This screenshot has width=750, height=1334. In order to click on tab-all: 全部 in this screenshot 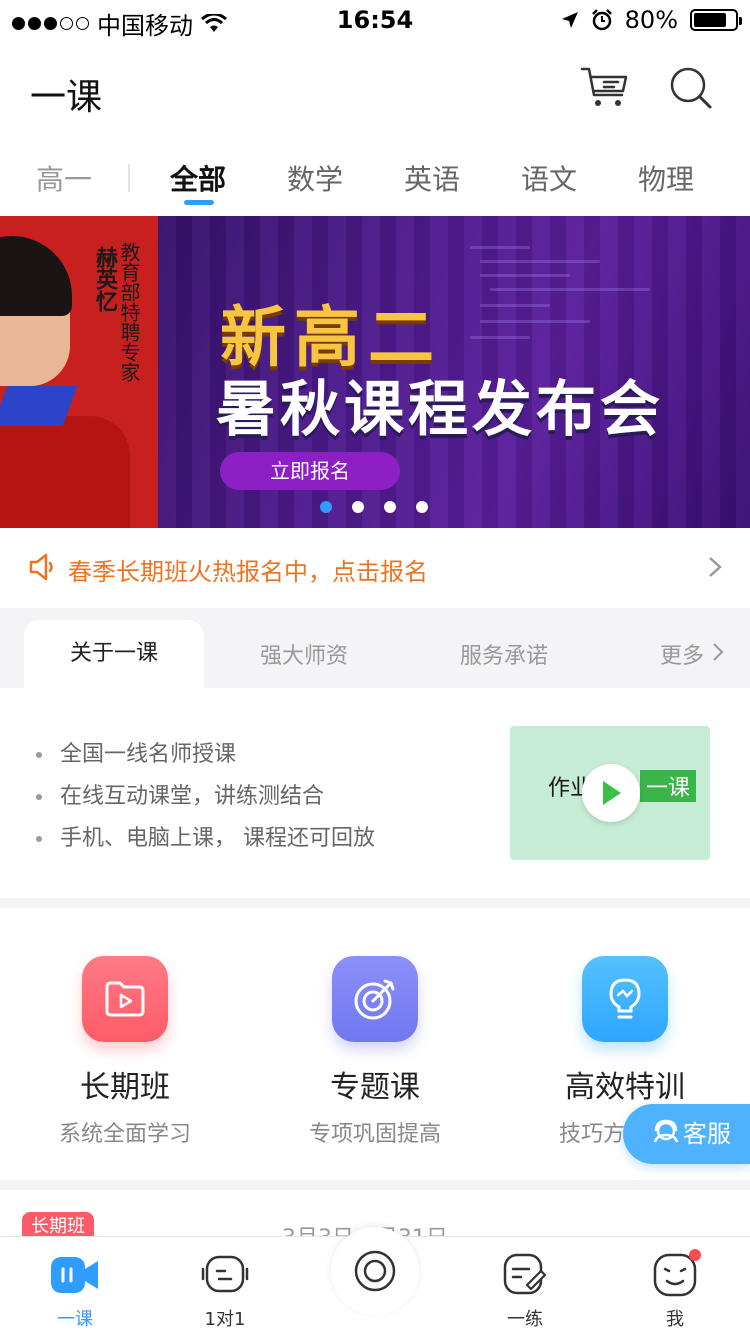, I will do `click(198, 178)`.